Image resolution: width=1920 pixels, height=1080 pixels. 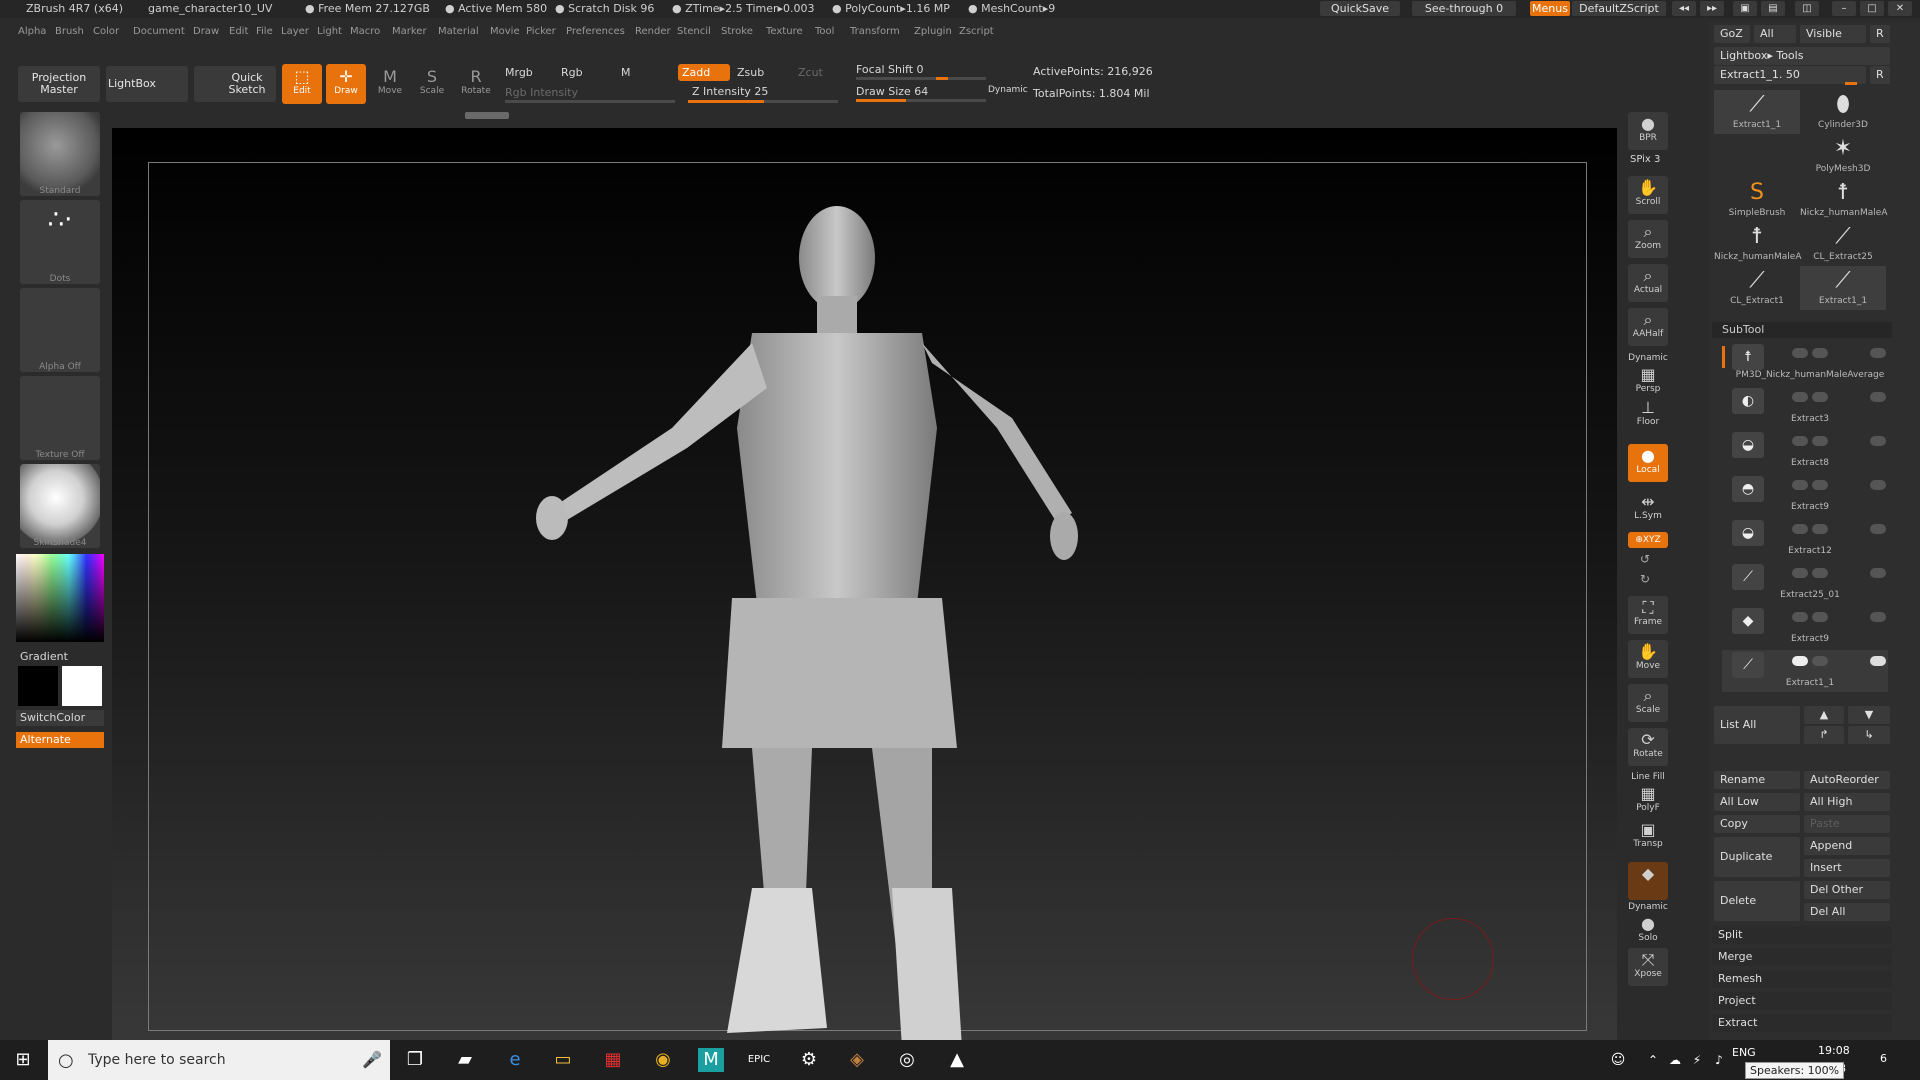 I want to click on material-thumbnail, so click(x=60, y=506).